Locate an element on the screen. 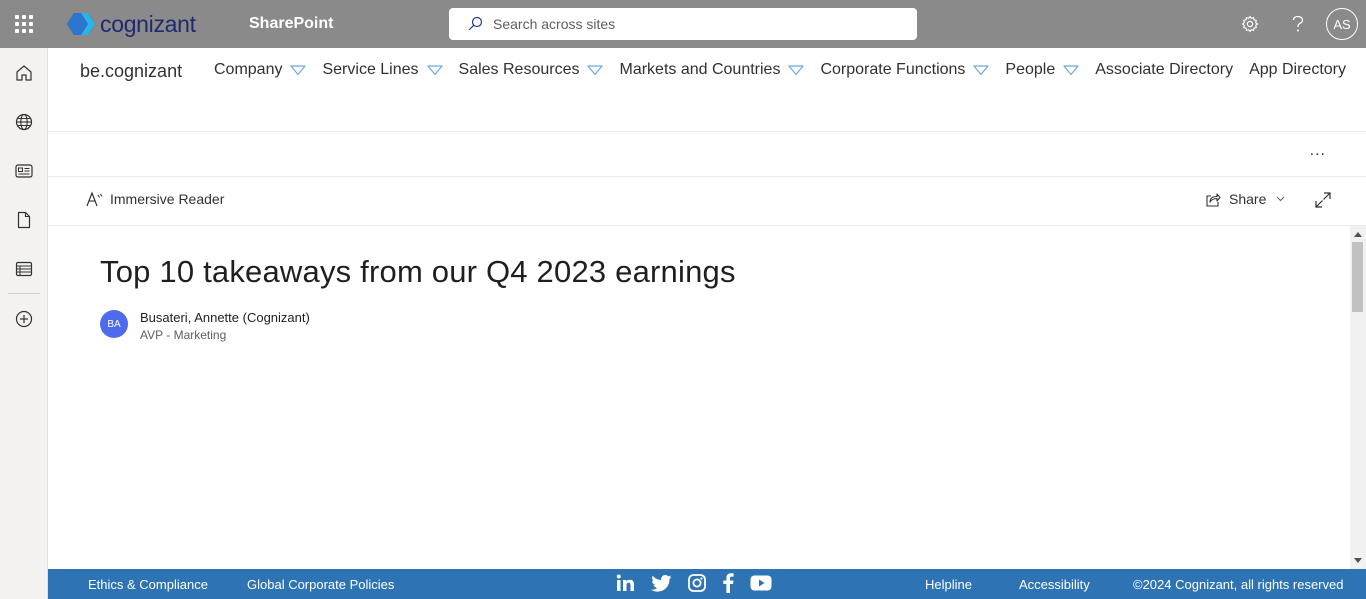  footer-link-ethics: Ethics & Compliance is located at coordinates (148, 584).